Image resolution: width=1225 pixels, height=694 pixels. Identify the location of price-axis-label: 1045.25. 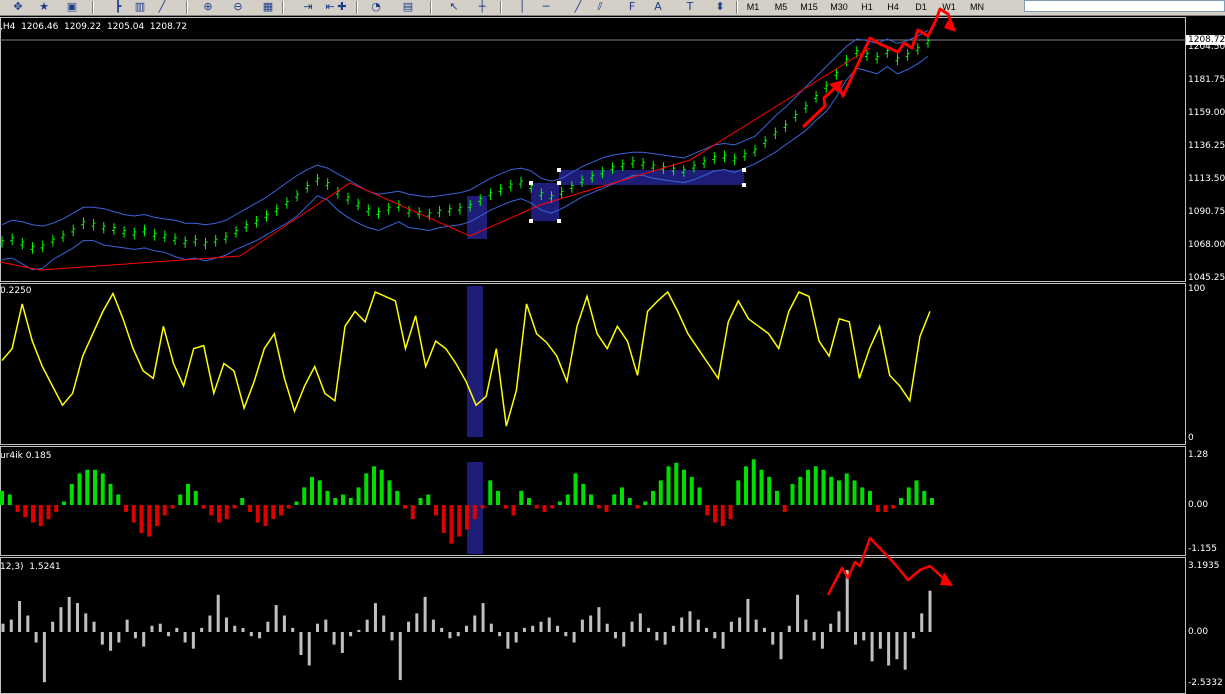
(1206, 278).